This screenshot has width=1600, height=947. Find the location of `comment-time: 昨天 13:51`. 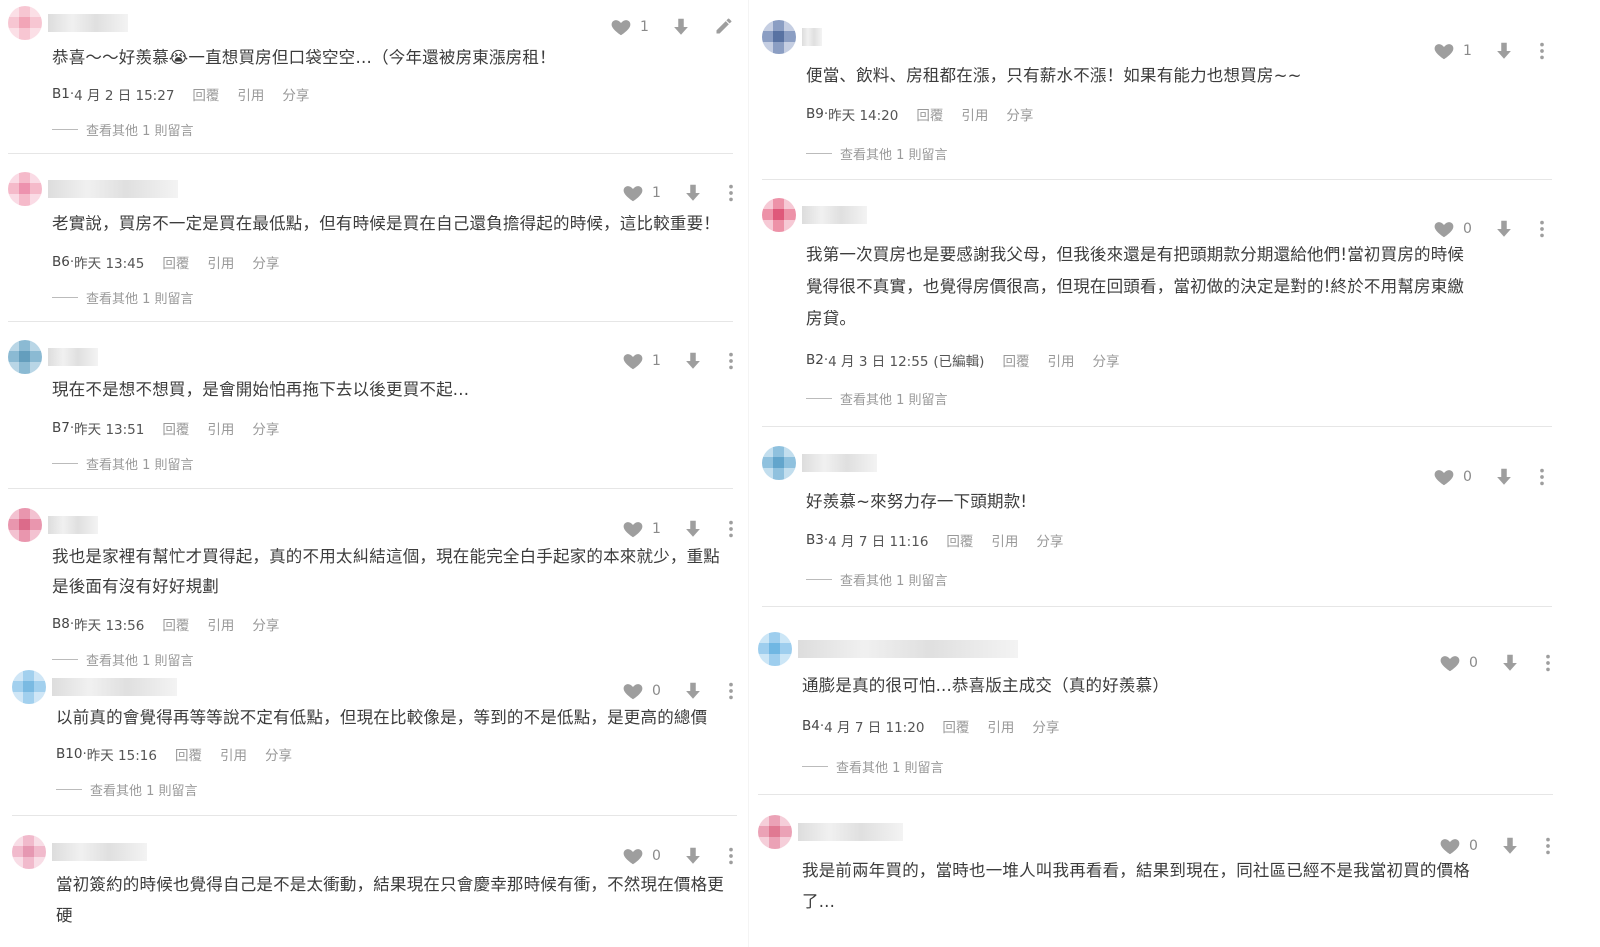

comment-time: 昨天 13:51 is located at coordinates (109, 428).